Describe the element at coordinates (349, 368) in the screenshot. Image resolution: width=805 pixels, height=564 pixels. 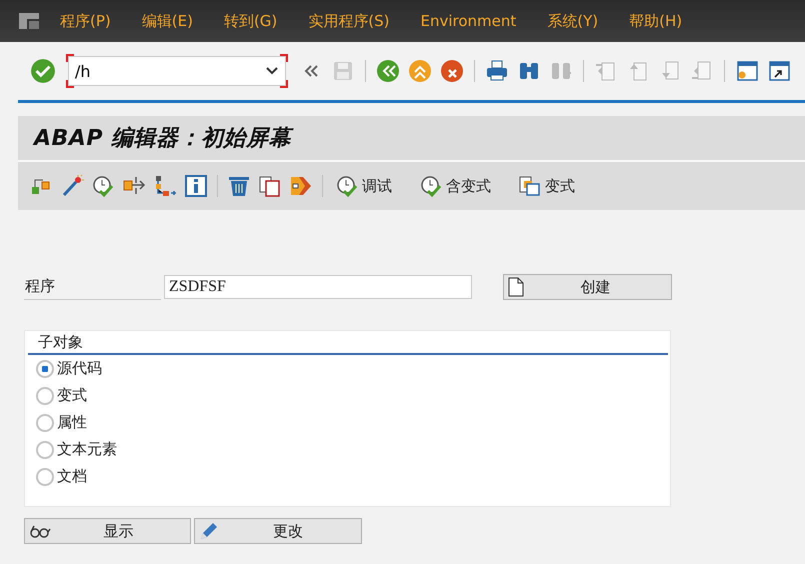
I see `radio-option: 源代码` at that location.